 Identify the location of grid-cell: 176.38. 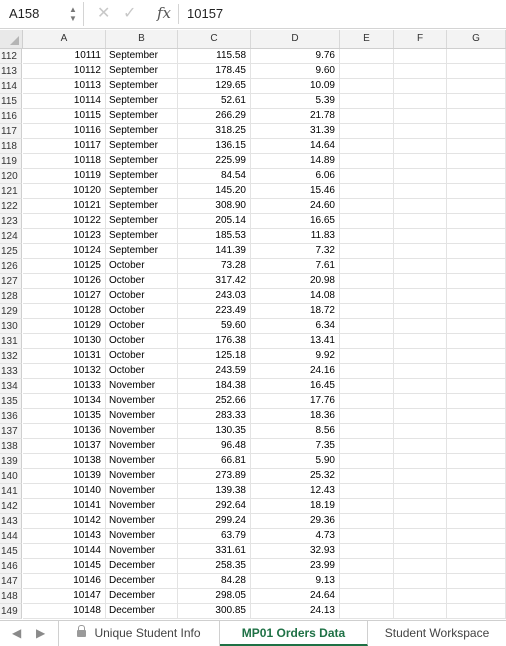
(214, 341).